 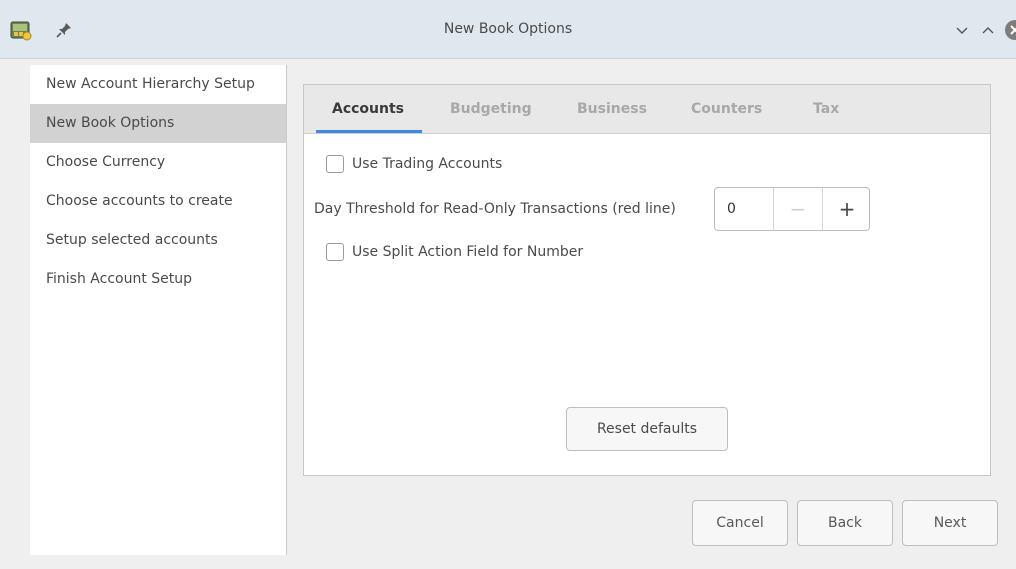 What do you see at coordinates (158, 240) in the screenshot?
I see `sidebar-item-setup-selected-accounts: Setup selected accounts` at bounding box center [158, 240].